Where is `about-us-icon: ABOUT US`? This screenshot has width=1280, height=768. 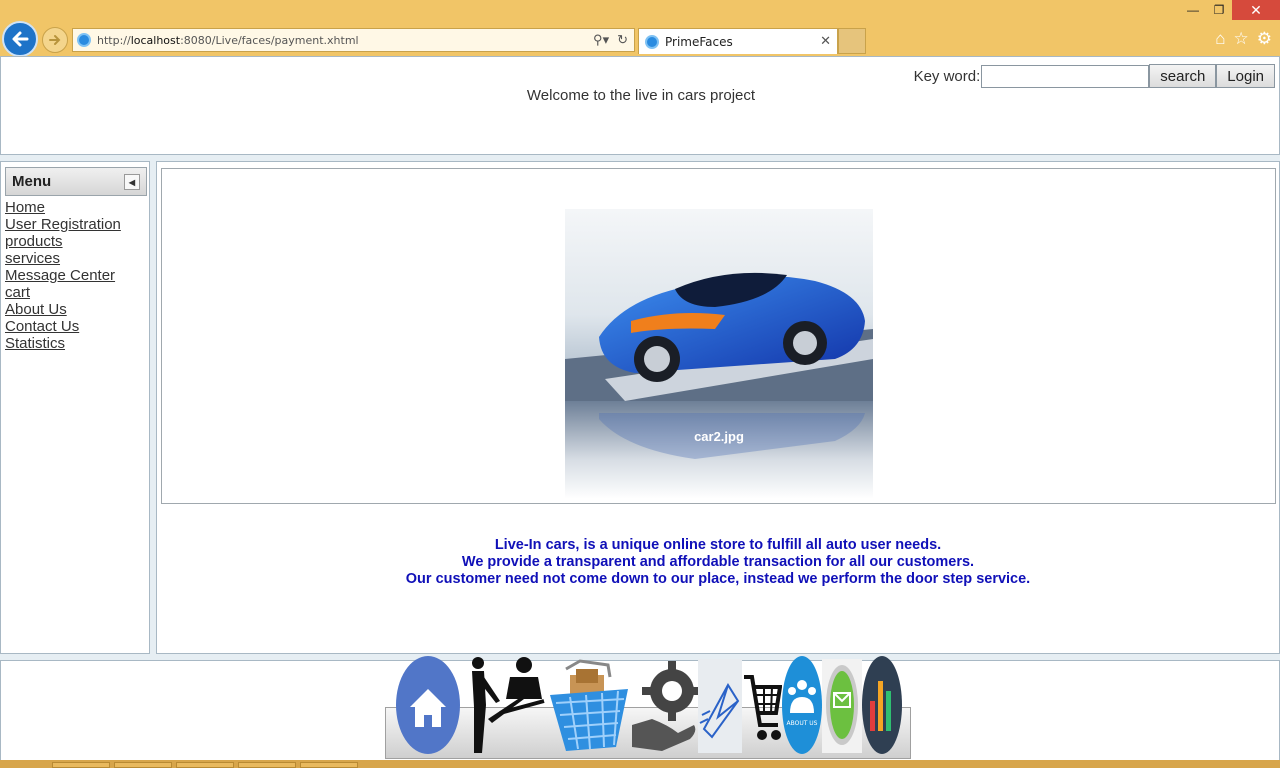 about-us-icon: ABOUT US is located at coordinates (802, 705).